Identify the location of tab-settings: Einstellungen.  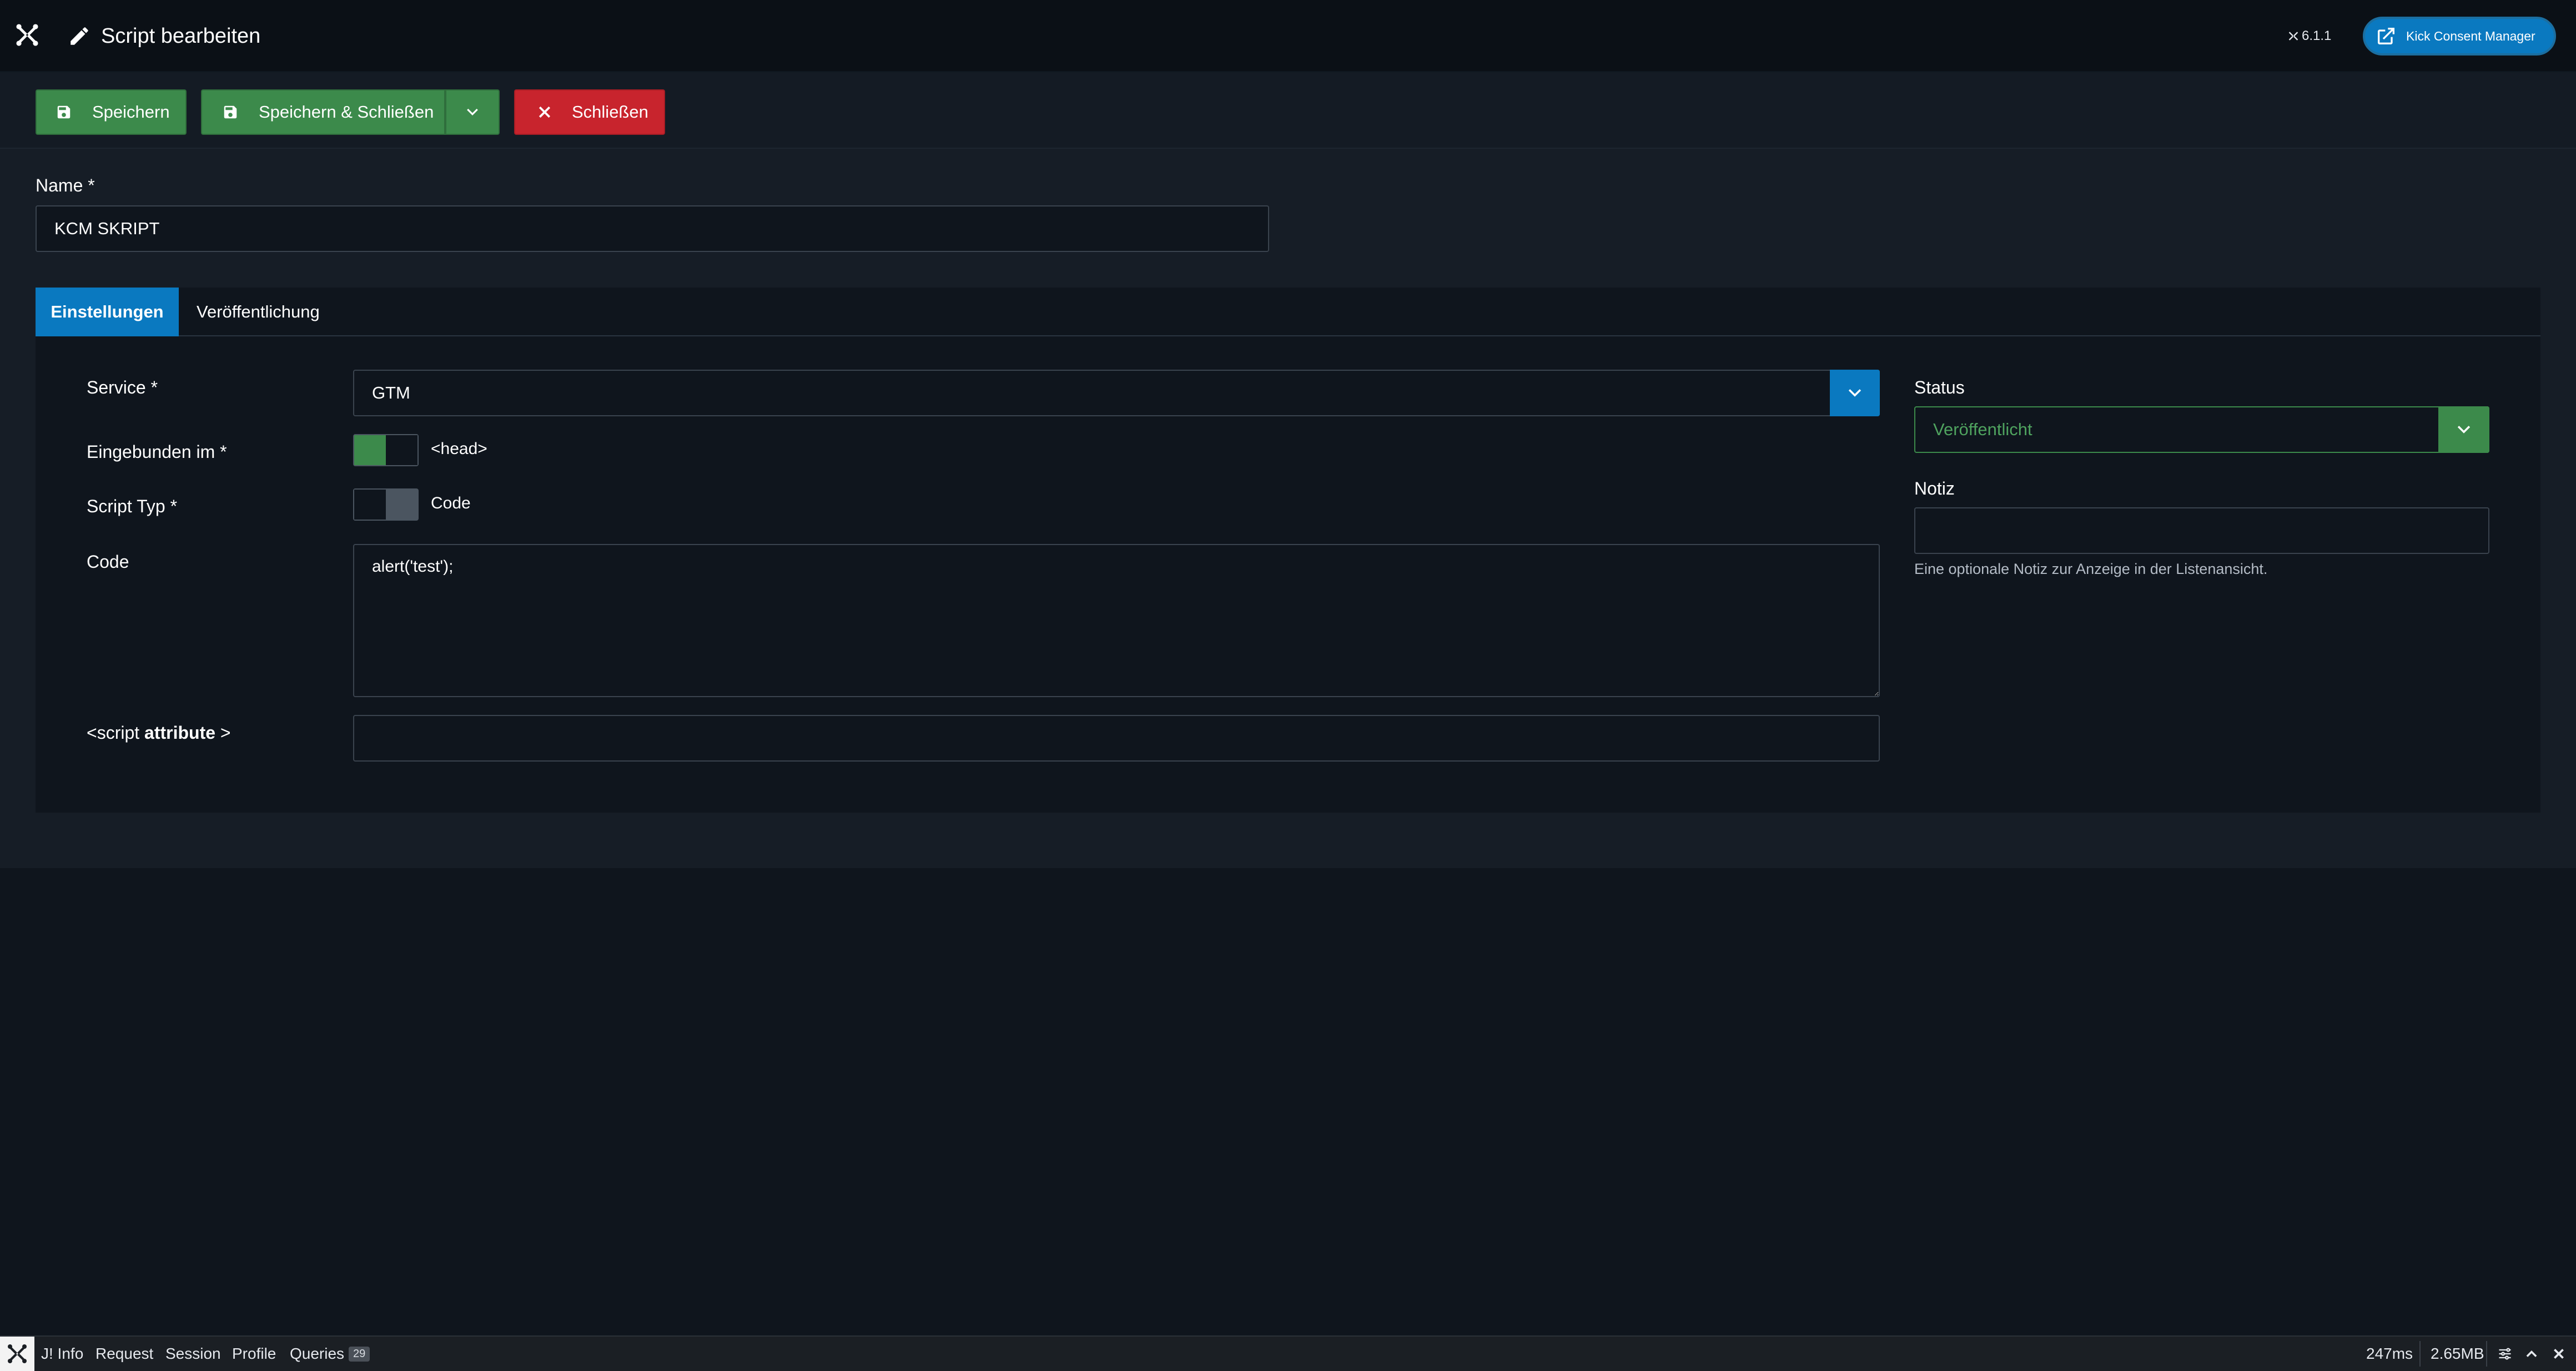
(107, 312).